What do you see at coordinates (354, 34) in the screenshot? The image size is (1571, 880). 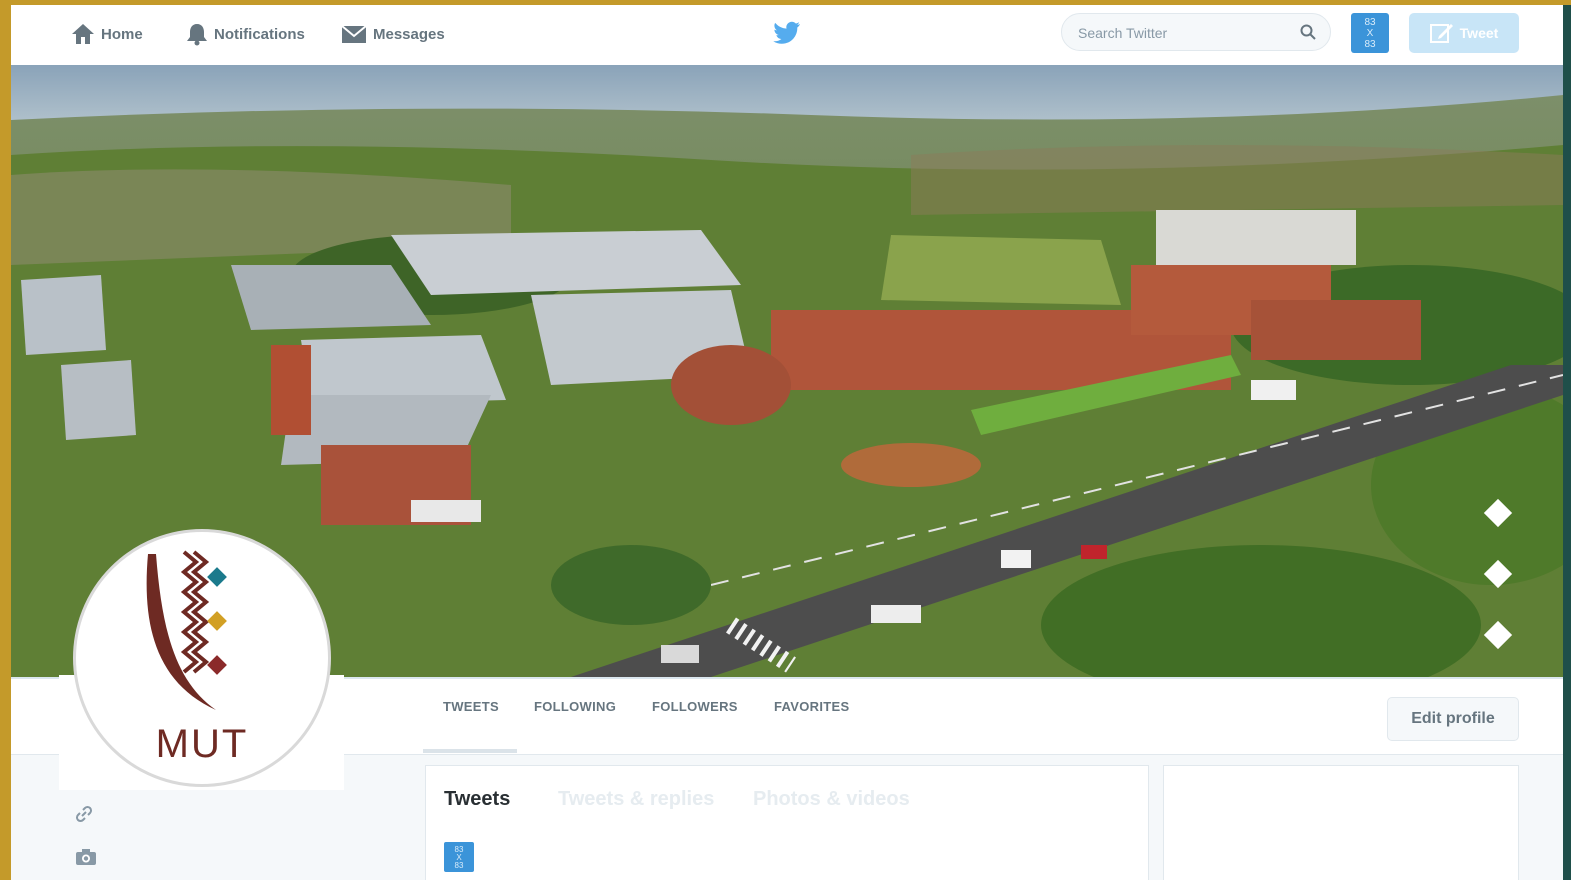 I see `envelope-icon` at bounding box center [354, 34].